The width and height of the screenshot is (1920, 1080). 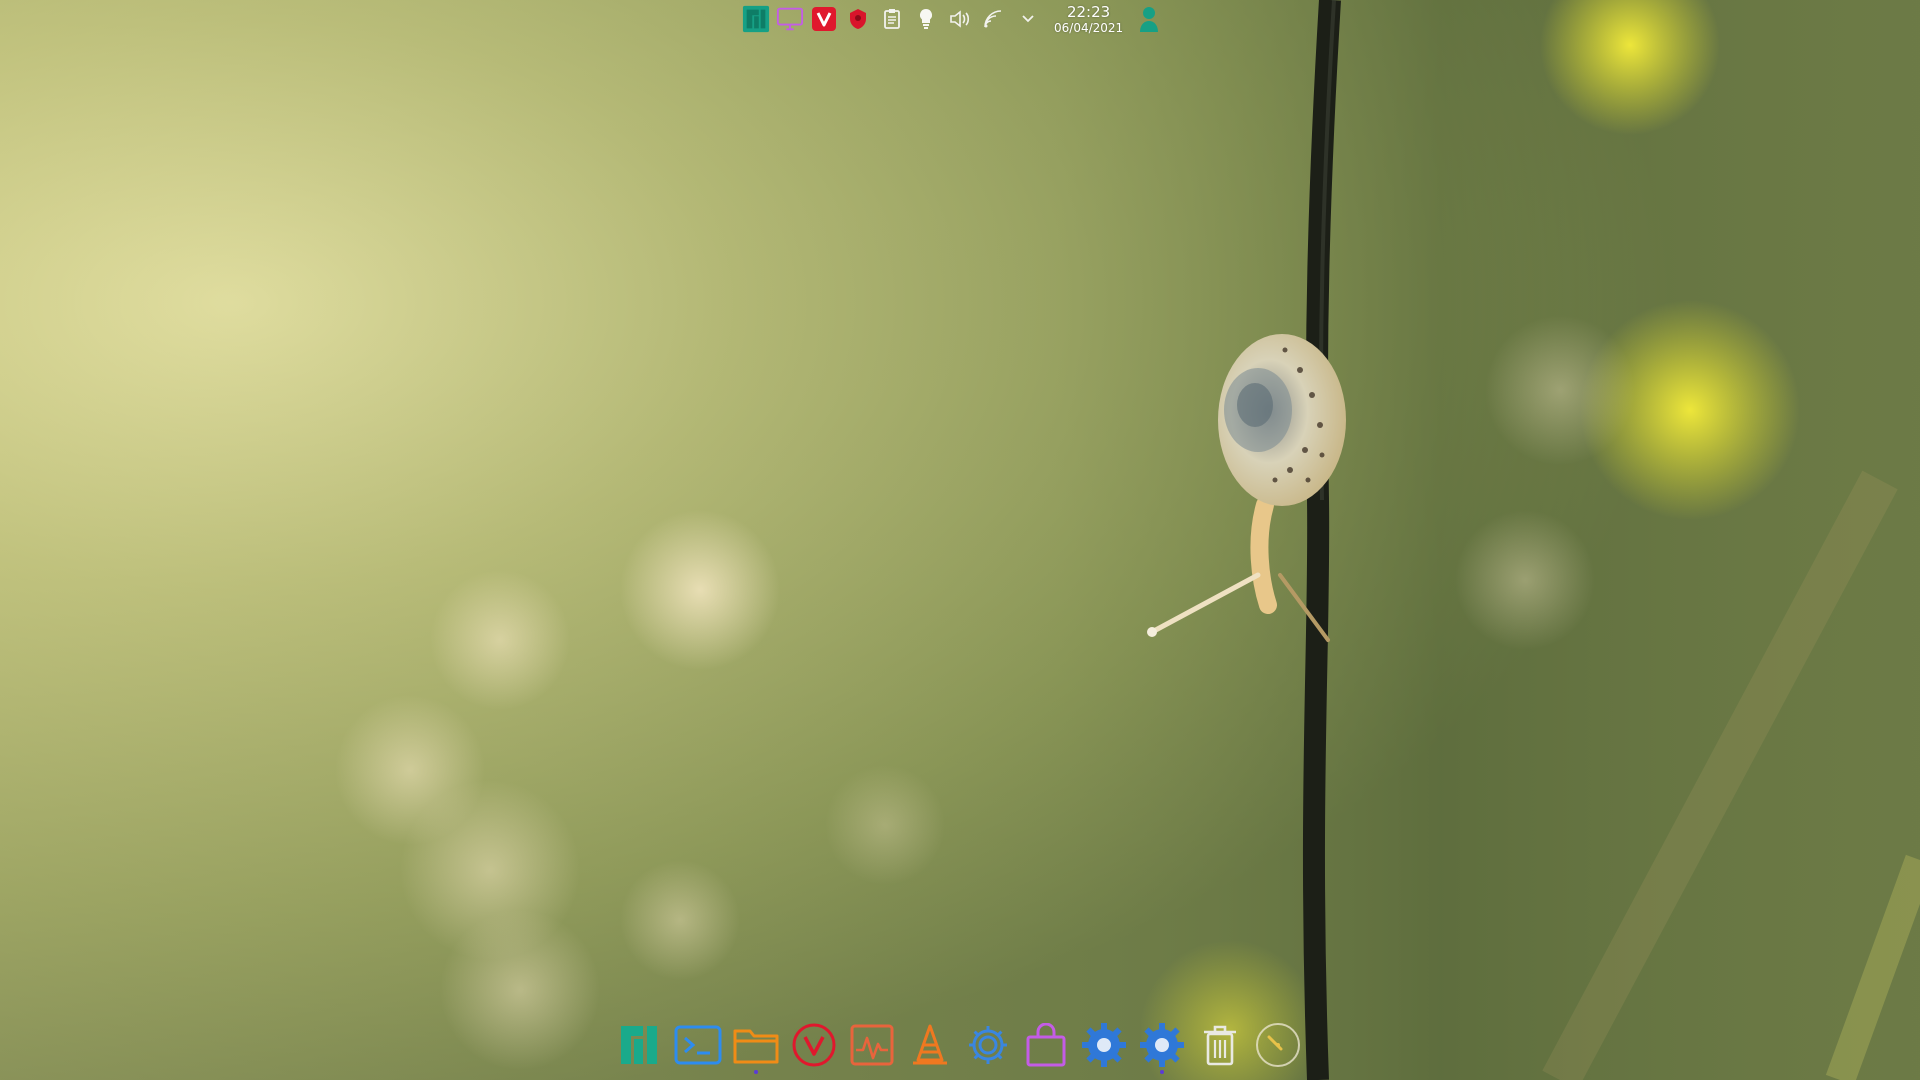 I want to click on shopping-bag-icon, so click(x=1046, y=1045).